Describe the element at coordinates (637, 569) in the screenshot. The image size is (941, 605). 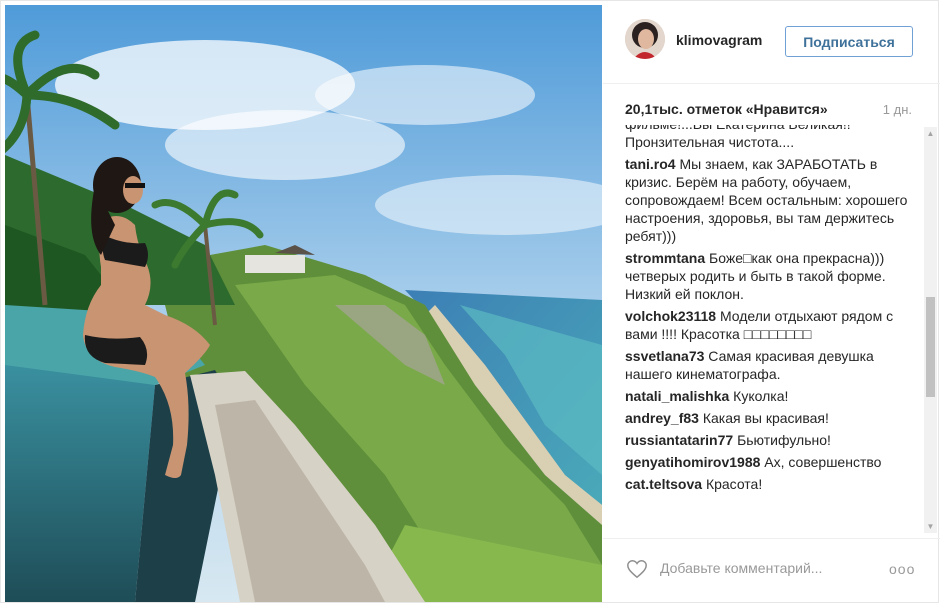
I see `heart-icon` at that location.